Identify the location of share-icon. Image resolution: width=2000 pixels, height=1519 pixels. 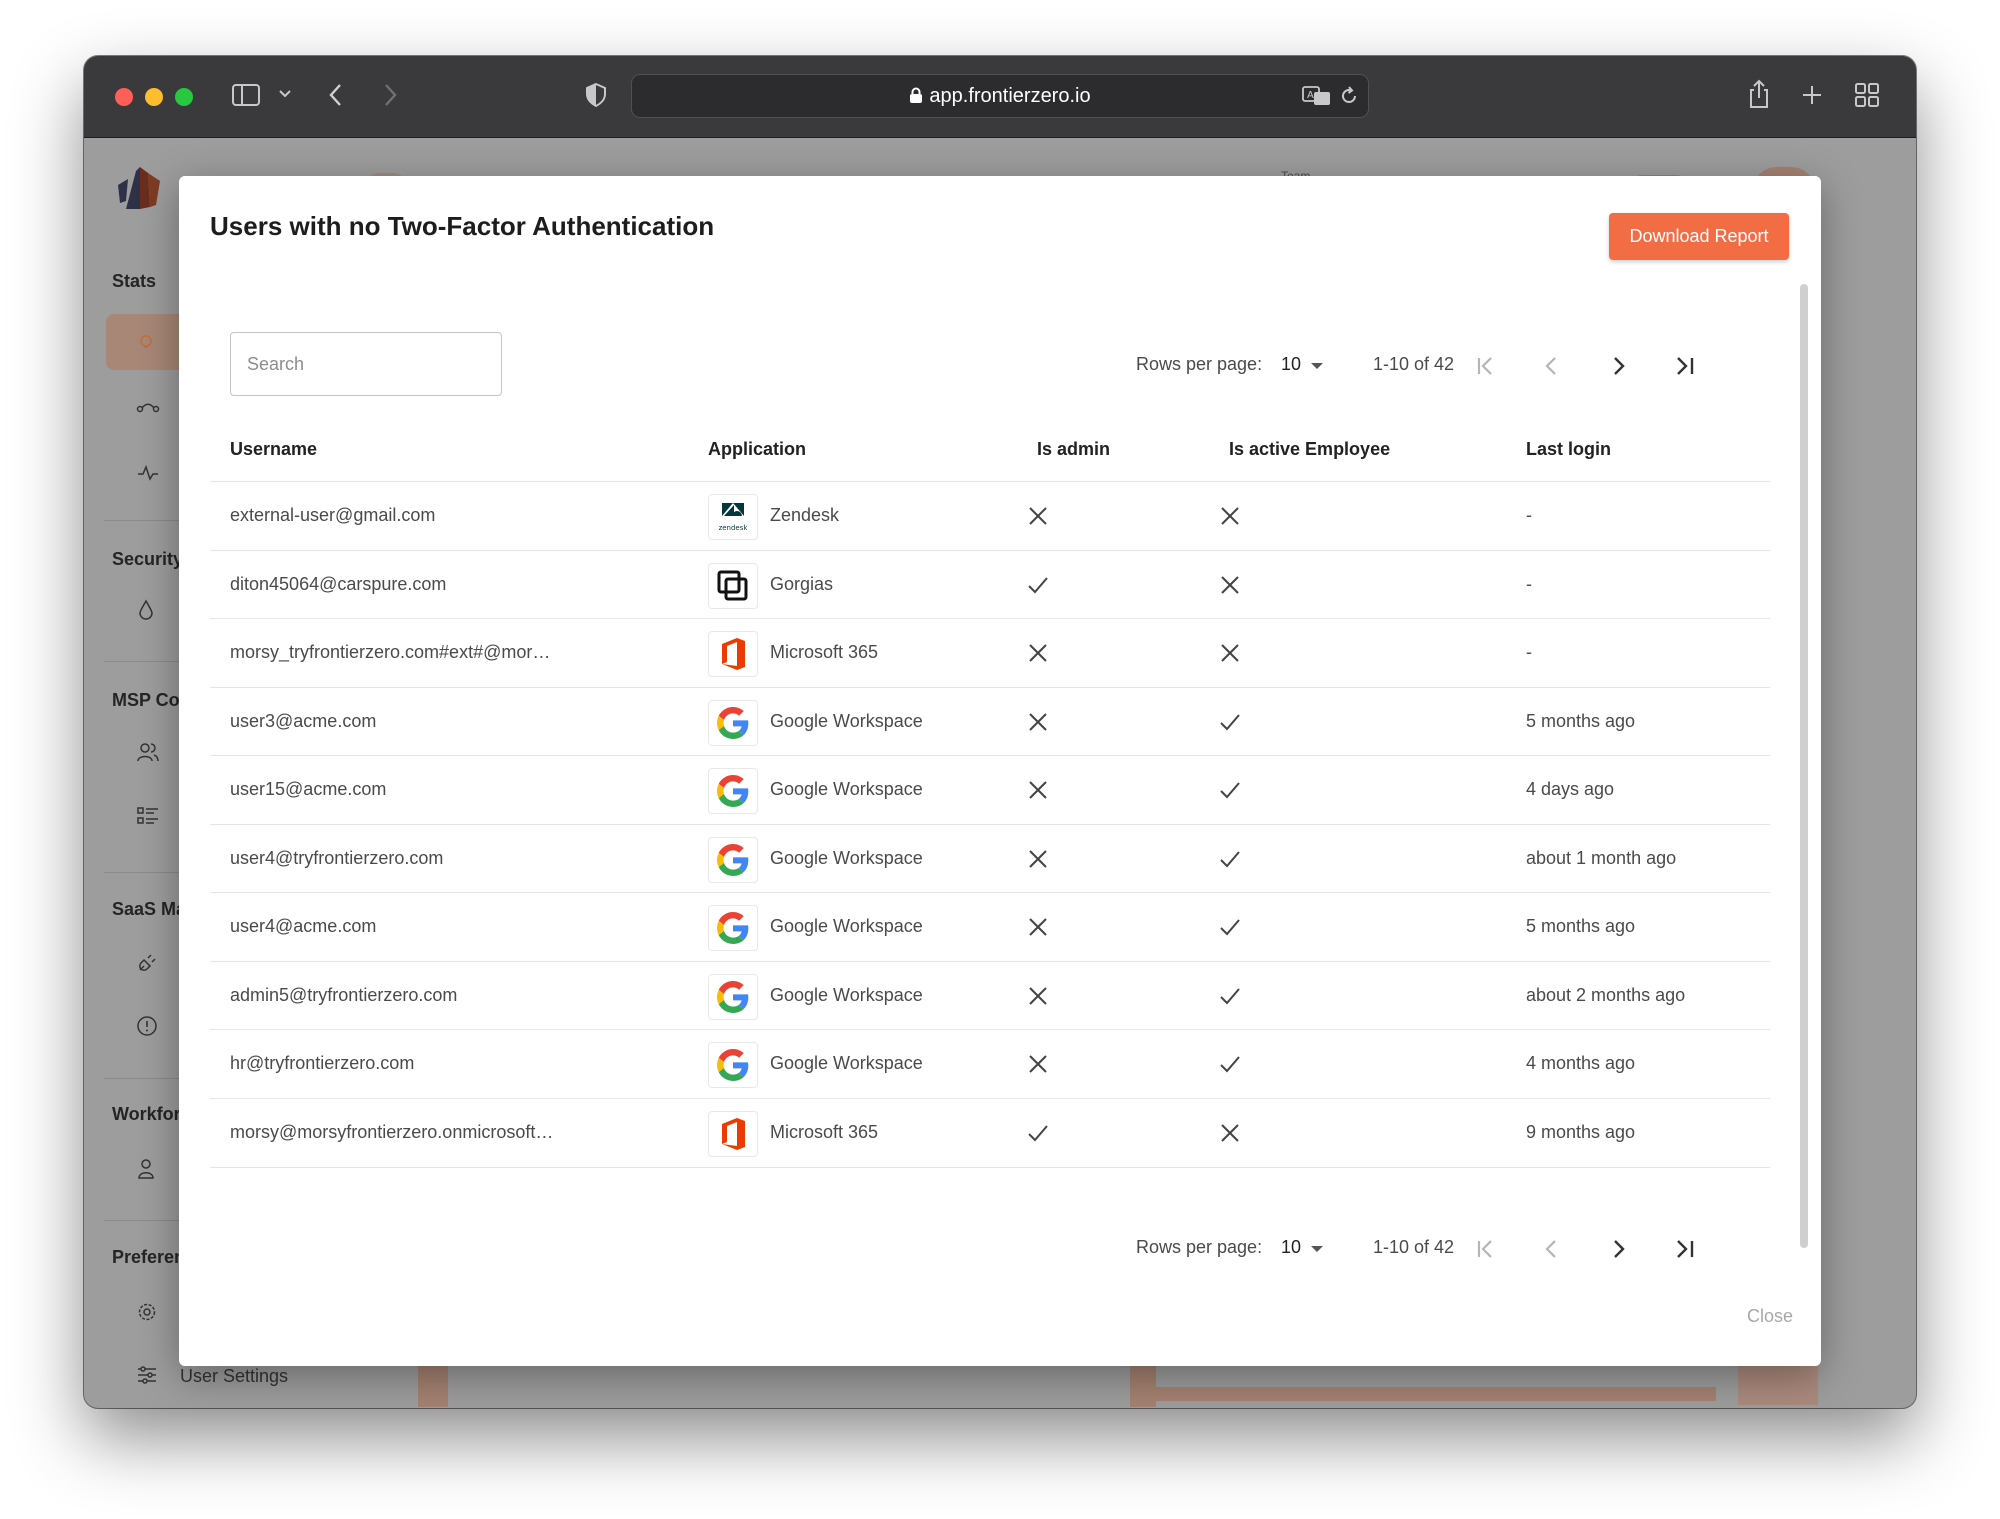
(1759, 94).